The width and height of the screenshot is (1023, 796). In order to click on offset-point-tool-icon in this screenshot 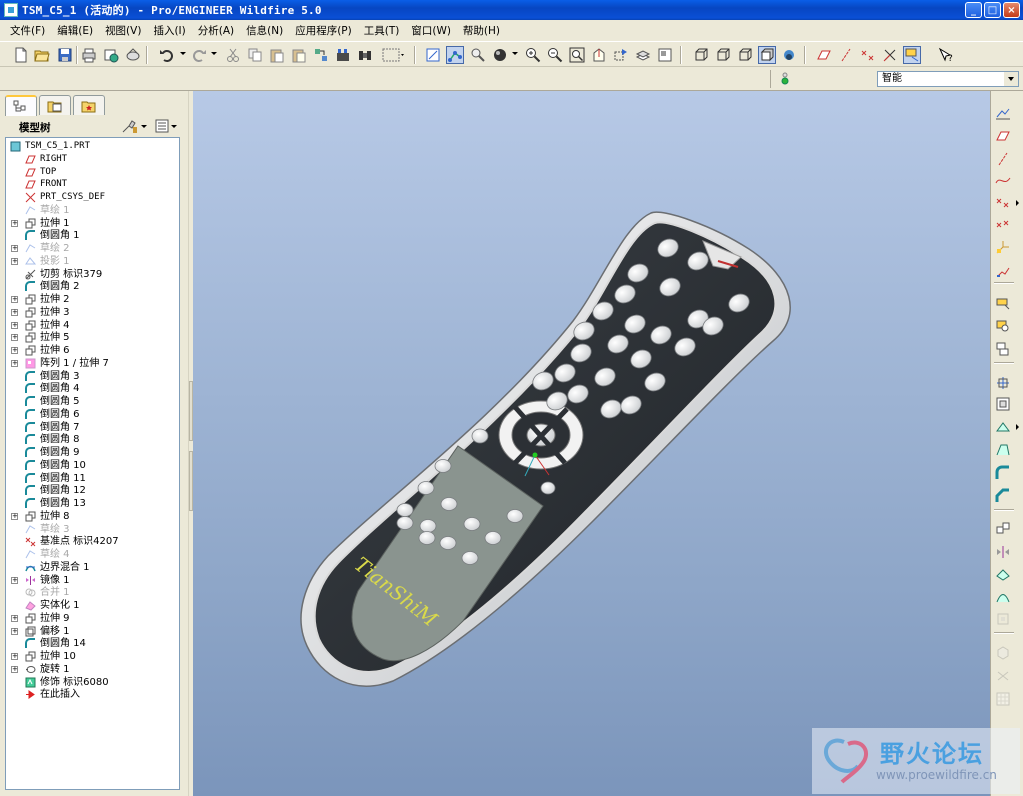, I will do `click(1003, 225)`.